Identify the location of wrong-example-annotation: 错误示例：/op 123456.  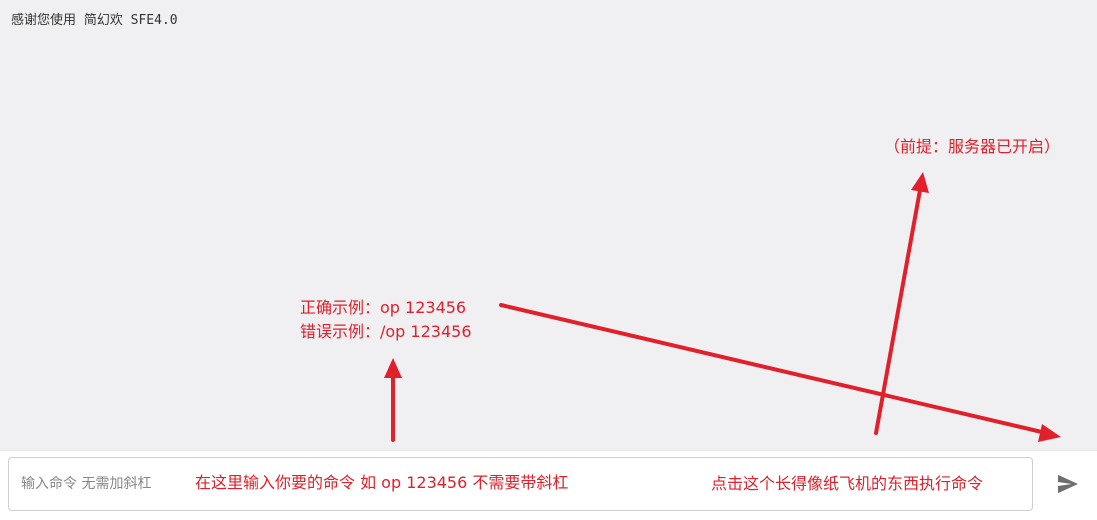
(386, 331).